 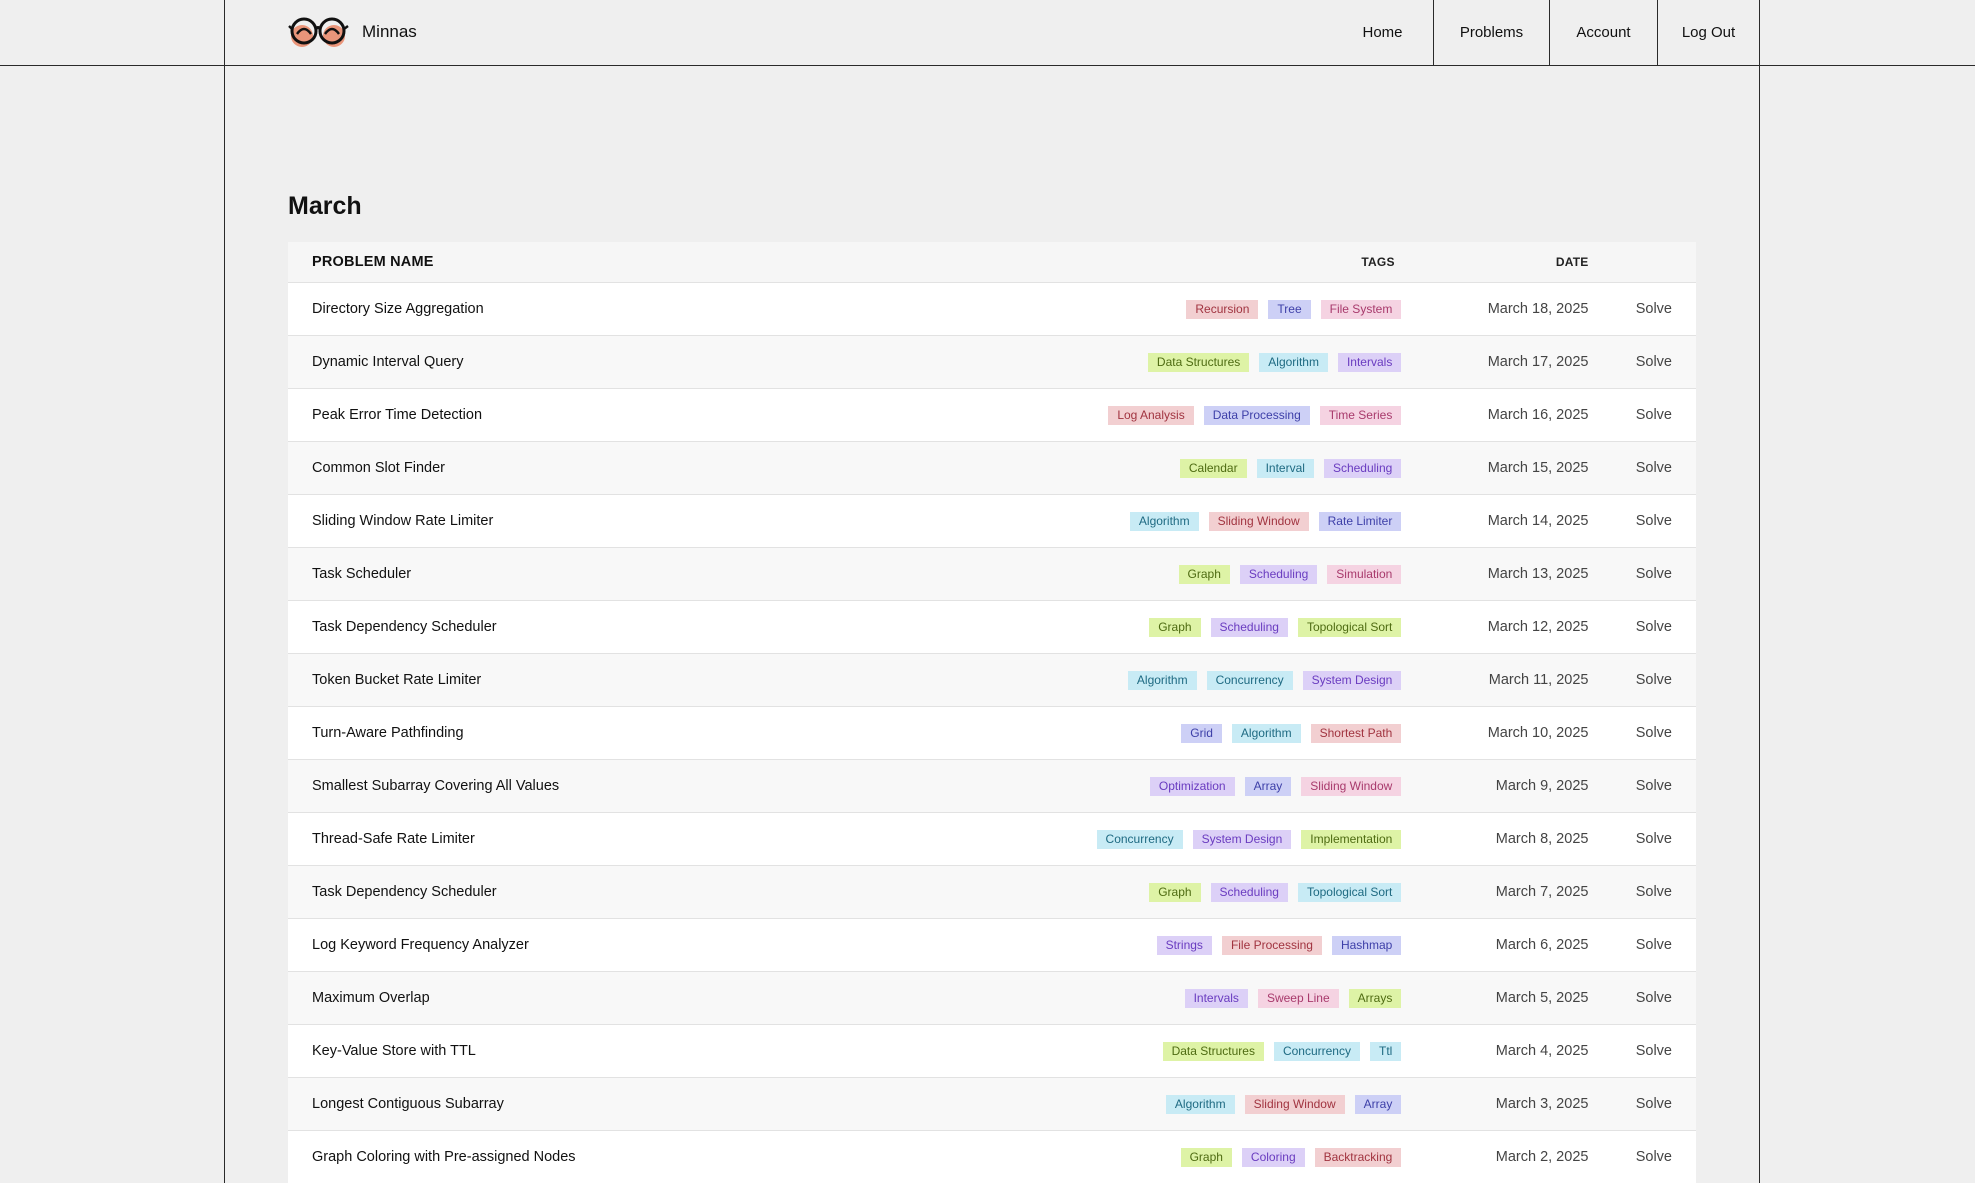 What do you see at coordinates (1542, 945) in the screenshot?
I see `problem-date: March 6, 2025` at bounding box center [1542, 945].